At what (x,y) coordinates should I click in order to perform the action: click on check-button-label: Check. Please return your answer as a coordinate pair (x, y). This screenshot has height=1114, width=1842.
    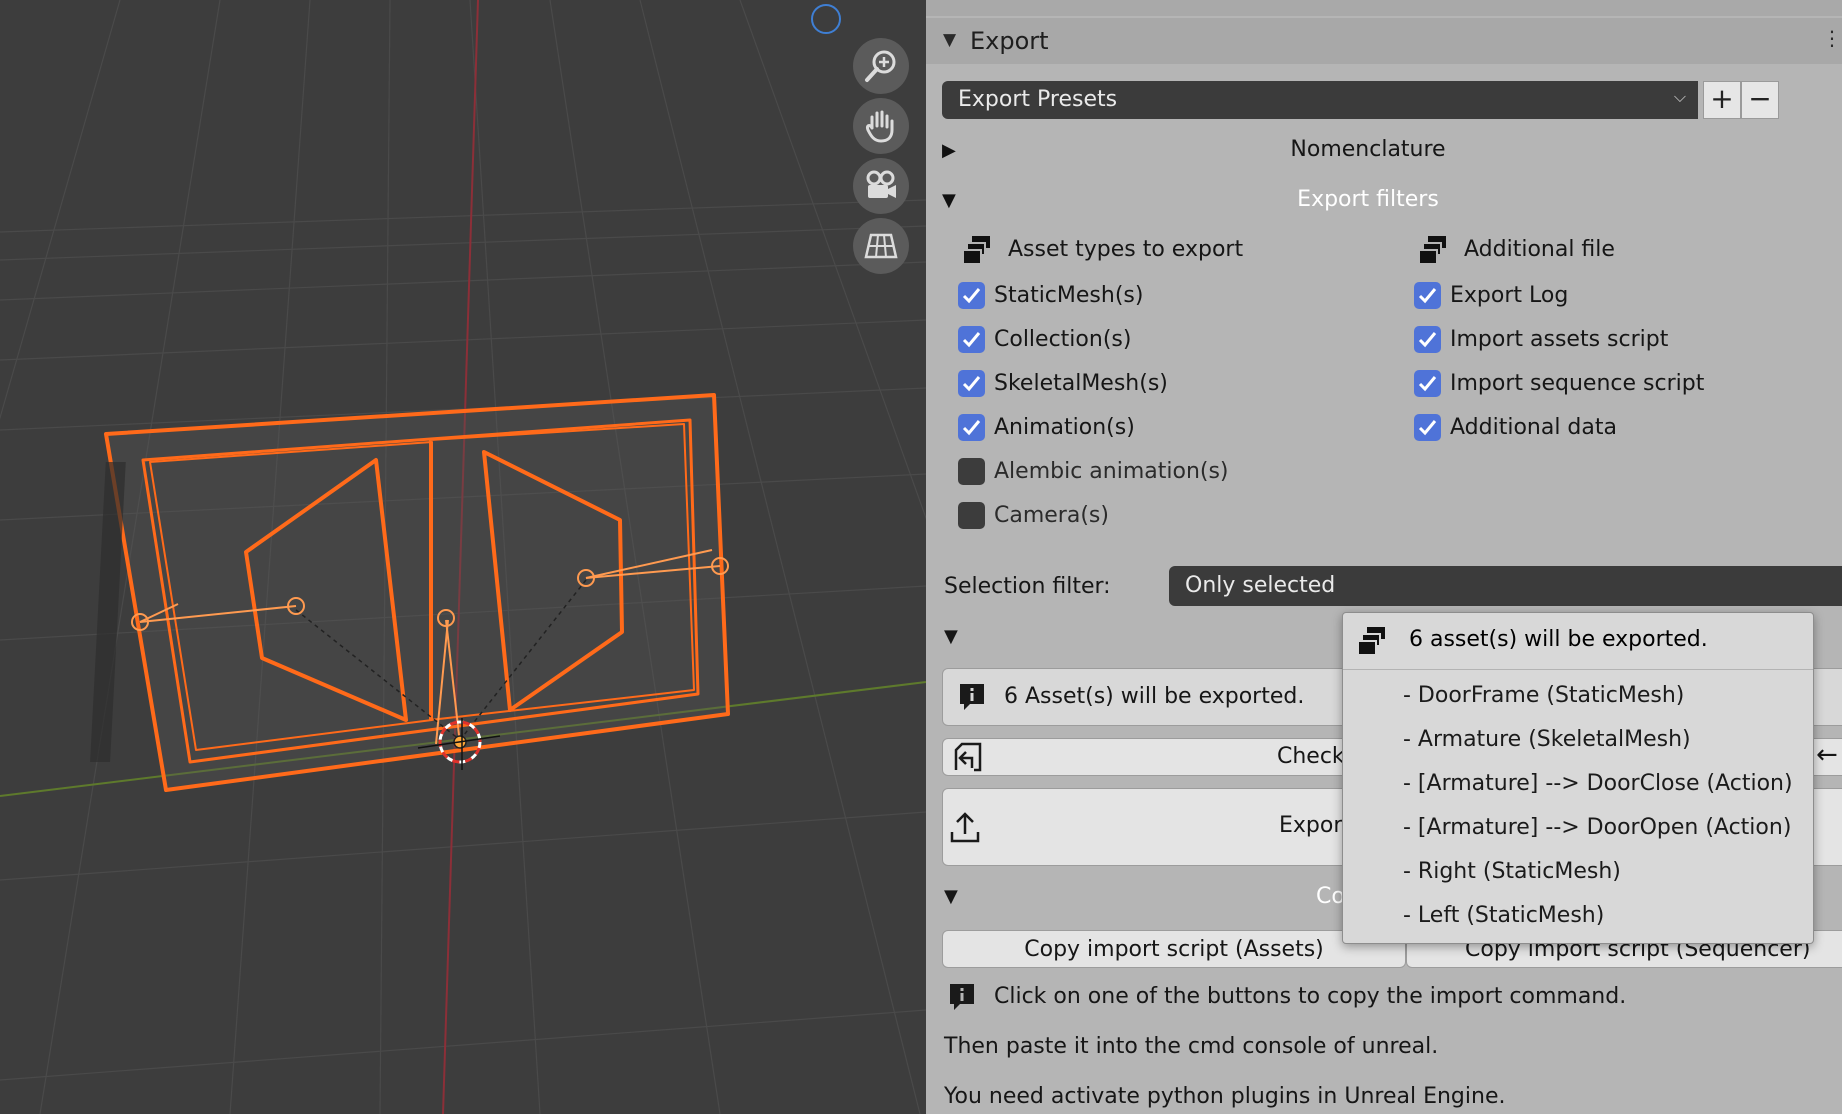
    Looking at the image, I should click on (1311, 756).